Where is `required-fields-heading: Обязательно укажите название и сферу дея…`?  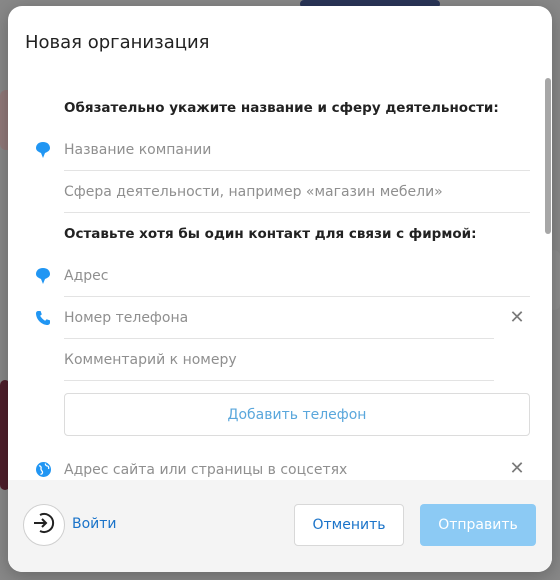
required-fields-heading: Обязательно укажите название и сферу дея… is located at coordinates (281, 108).